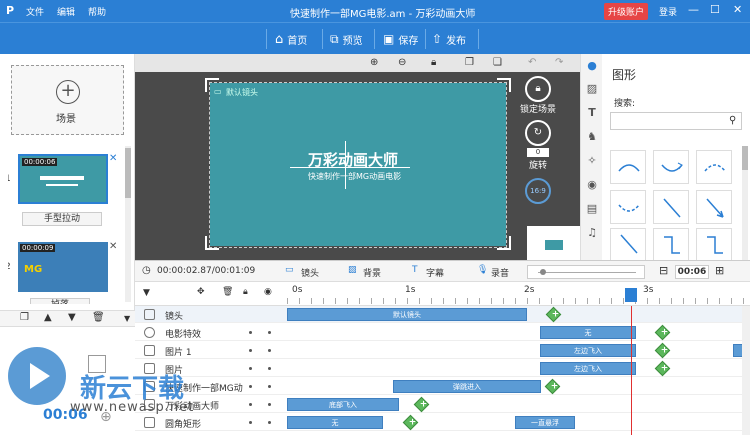 Image resolution: width=750 pixels, height=435 pixels. I want to click on collapse-icon: ⊟, so click(663, 270).